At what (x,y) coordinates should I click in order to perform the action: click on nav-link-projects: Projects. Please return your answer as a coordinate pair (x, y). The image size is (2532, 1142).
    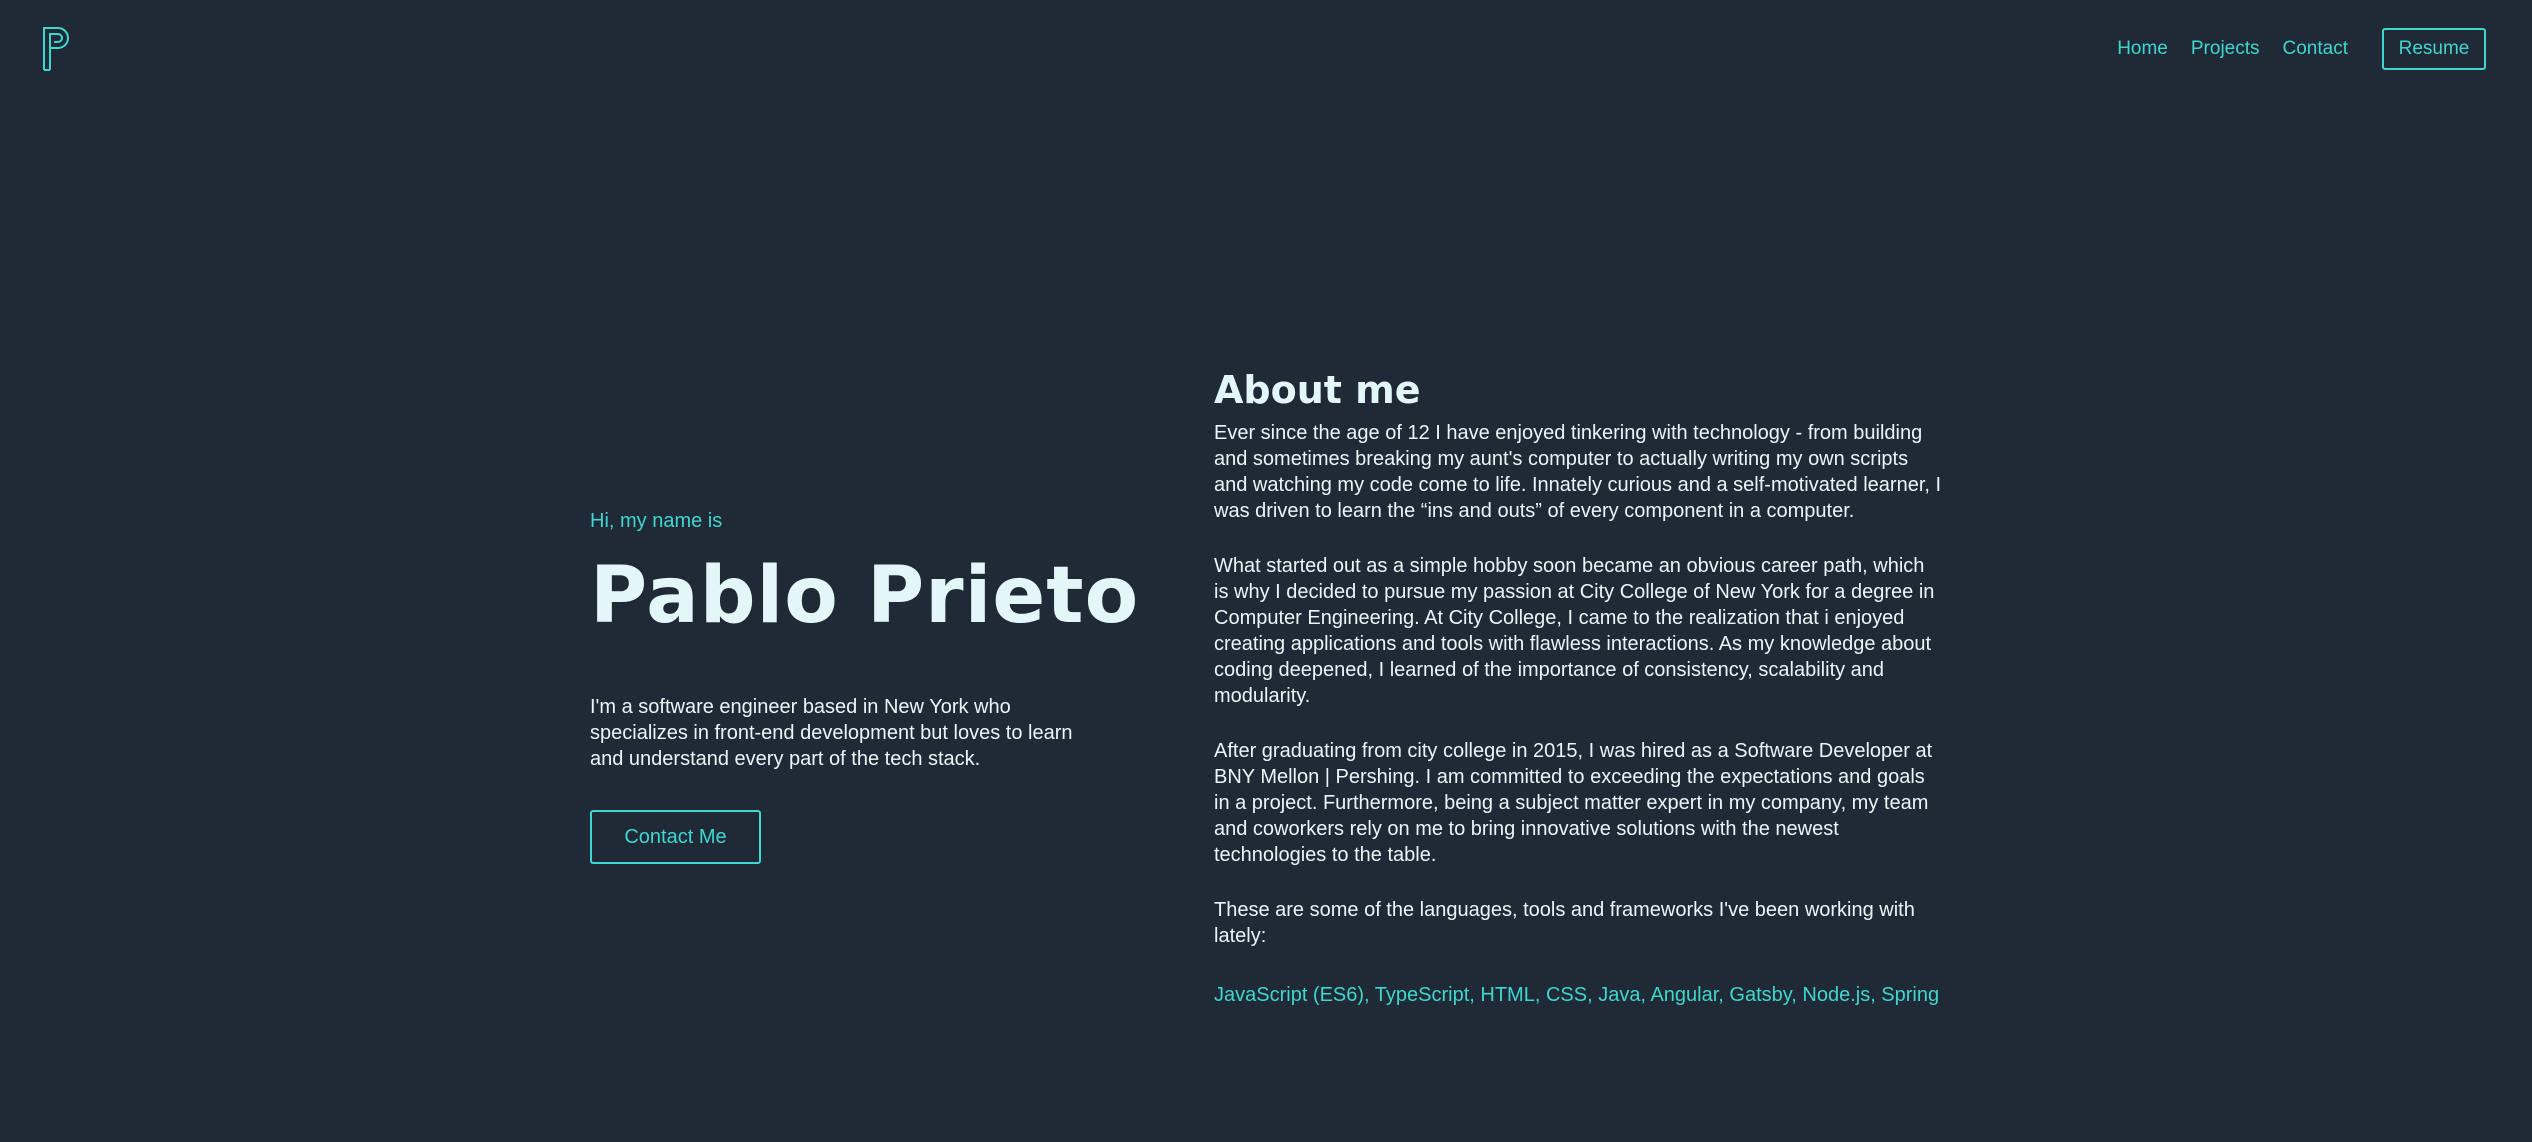
    Looking at the image, I should click on (2225, 49).